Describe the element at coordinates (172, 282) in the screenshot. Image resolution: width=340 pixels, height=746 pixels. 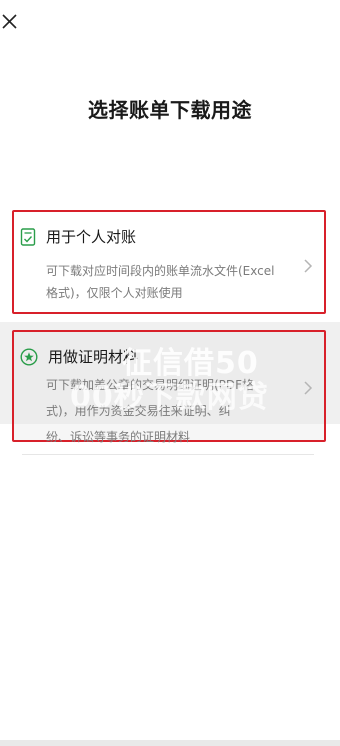
I see `option-description: 可下载对应时间段内的账单流水文件(Excel 格式)，仅限个人对账使用` at that location.